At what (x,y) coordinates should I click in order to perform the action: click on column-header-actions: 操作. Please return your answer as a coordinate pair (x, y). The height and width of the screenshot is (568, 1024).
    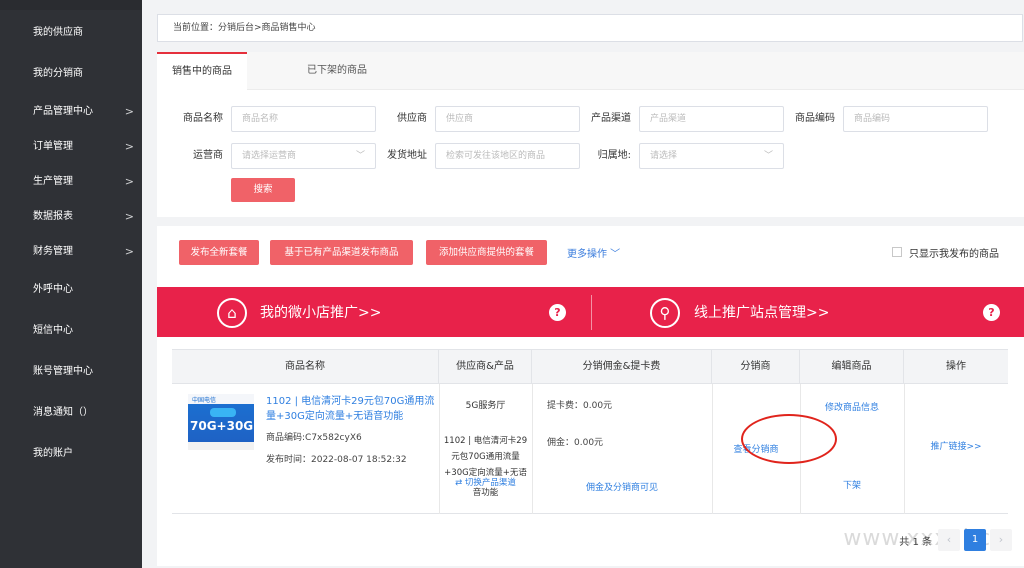
    Looking at the image, I should click on (956, 366).